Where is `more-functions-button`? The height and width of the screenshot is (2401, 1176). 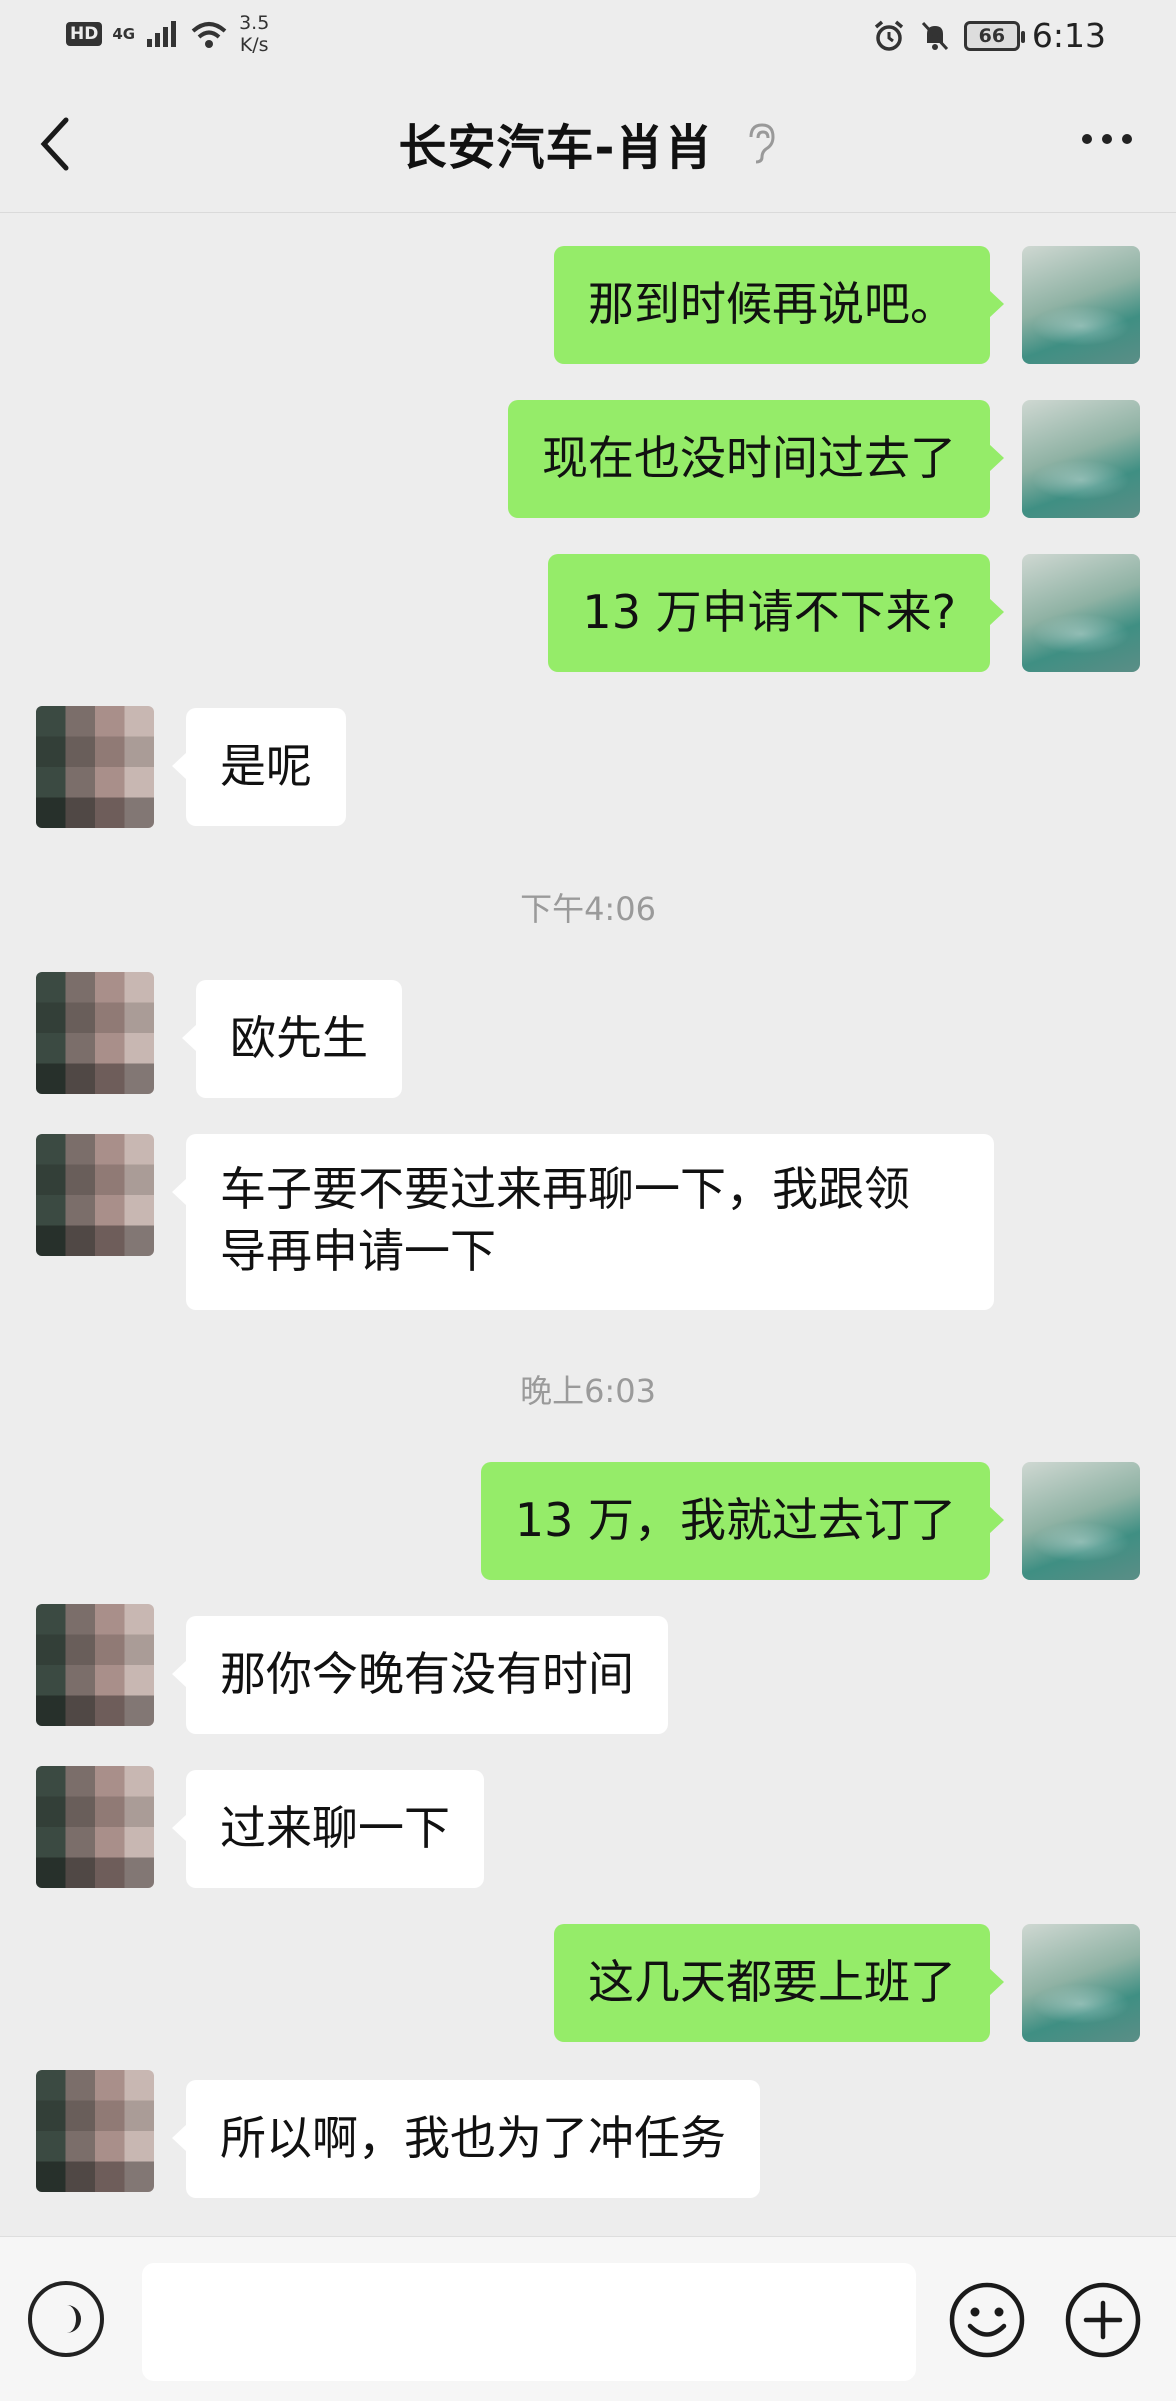
more-functions-button is located at coordinates (1103, 2320).